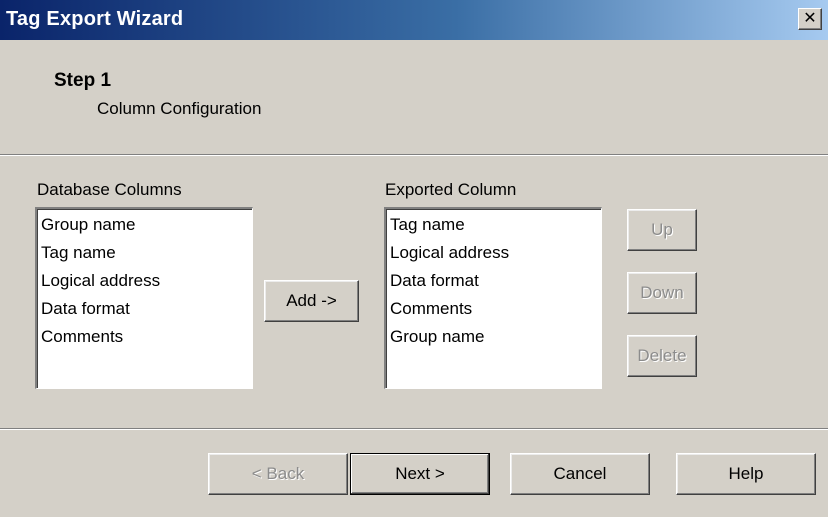 This screenshot has width=828, height=517. What do you see at coordinates (662, 356) in the screenshot?
I see `delete-button: Delete` at bounding box center [662, 356].